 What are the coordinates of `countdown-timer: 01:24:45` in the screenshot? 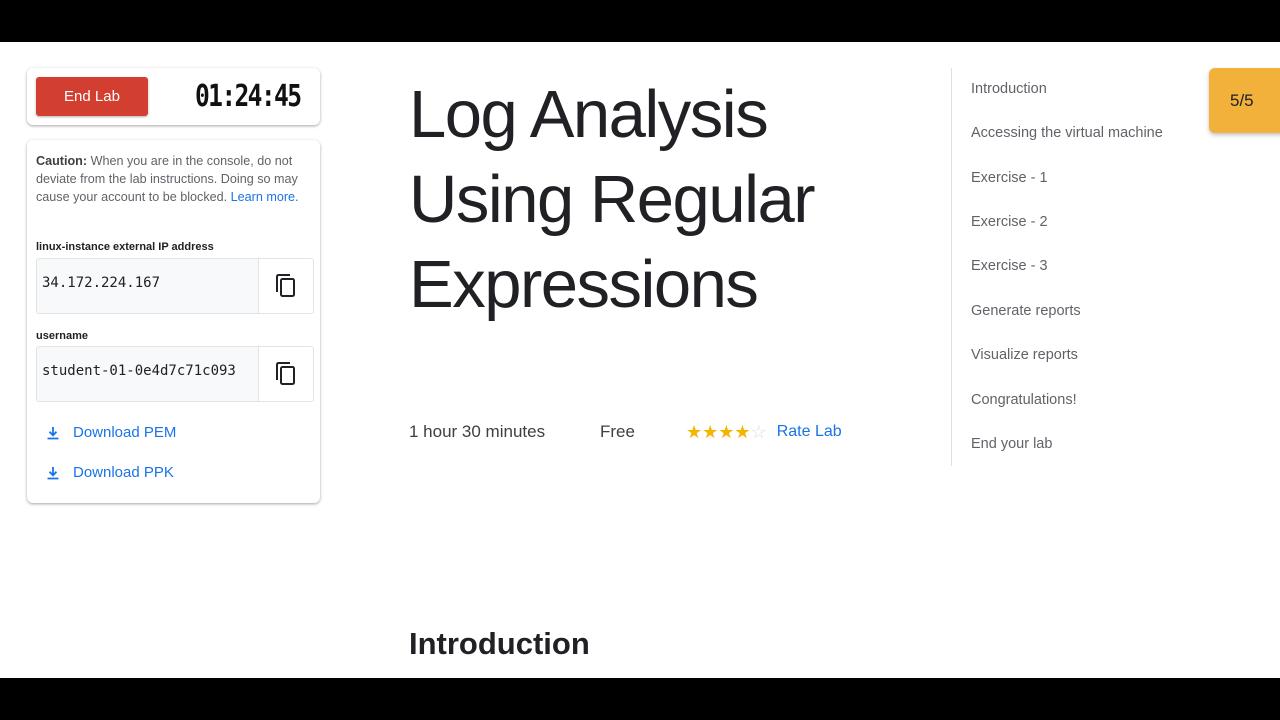 It's located at (248, 96).